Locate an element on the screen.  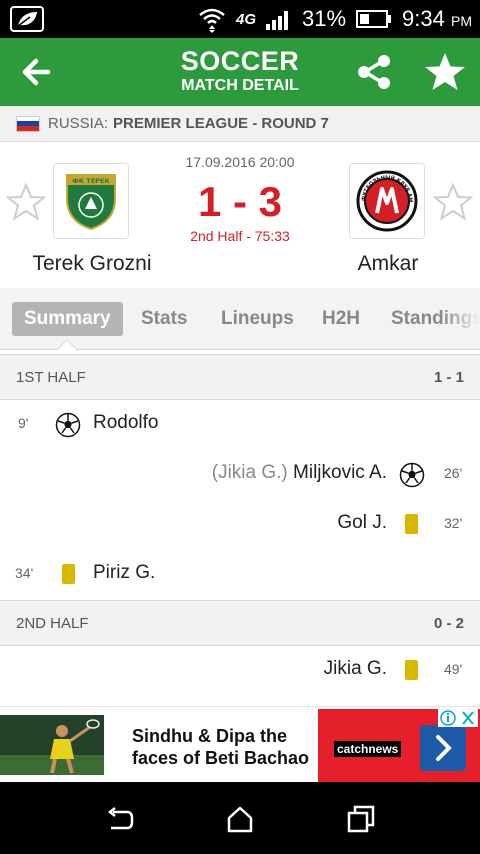
event-row: (Jikia G.) Miljkovic A. 26' is located at coordinates (240, 475).